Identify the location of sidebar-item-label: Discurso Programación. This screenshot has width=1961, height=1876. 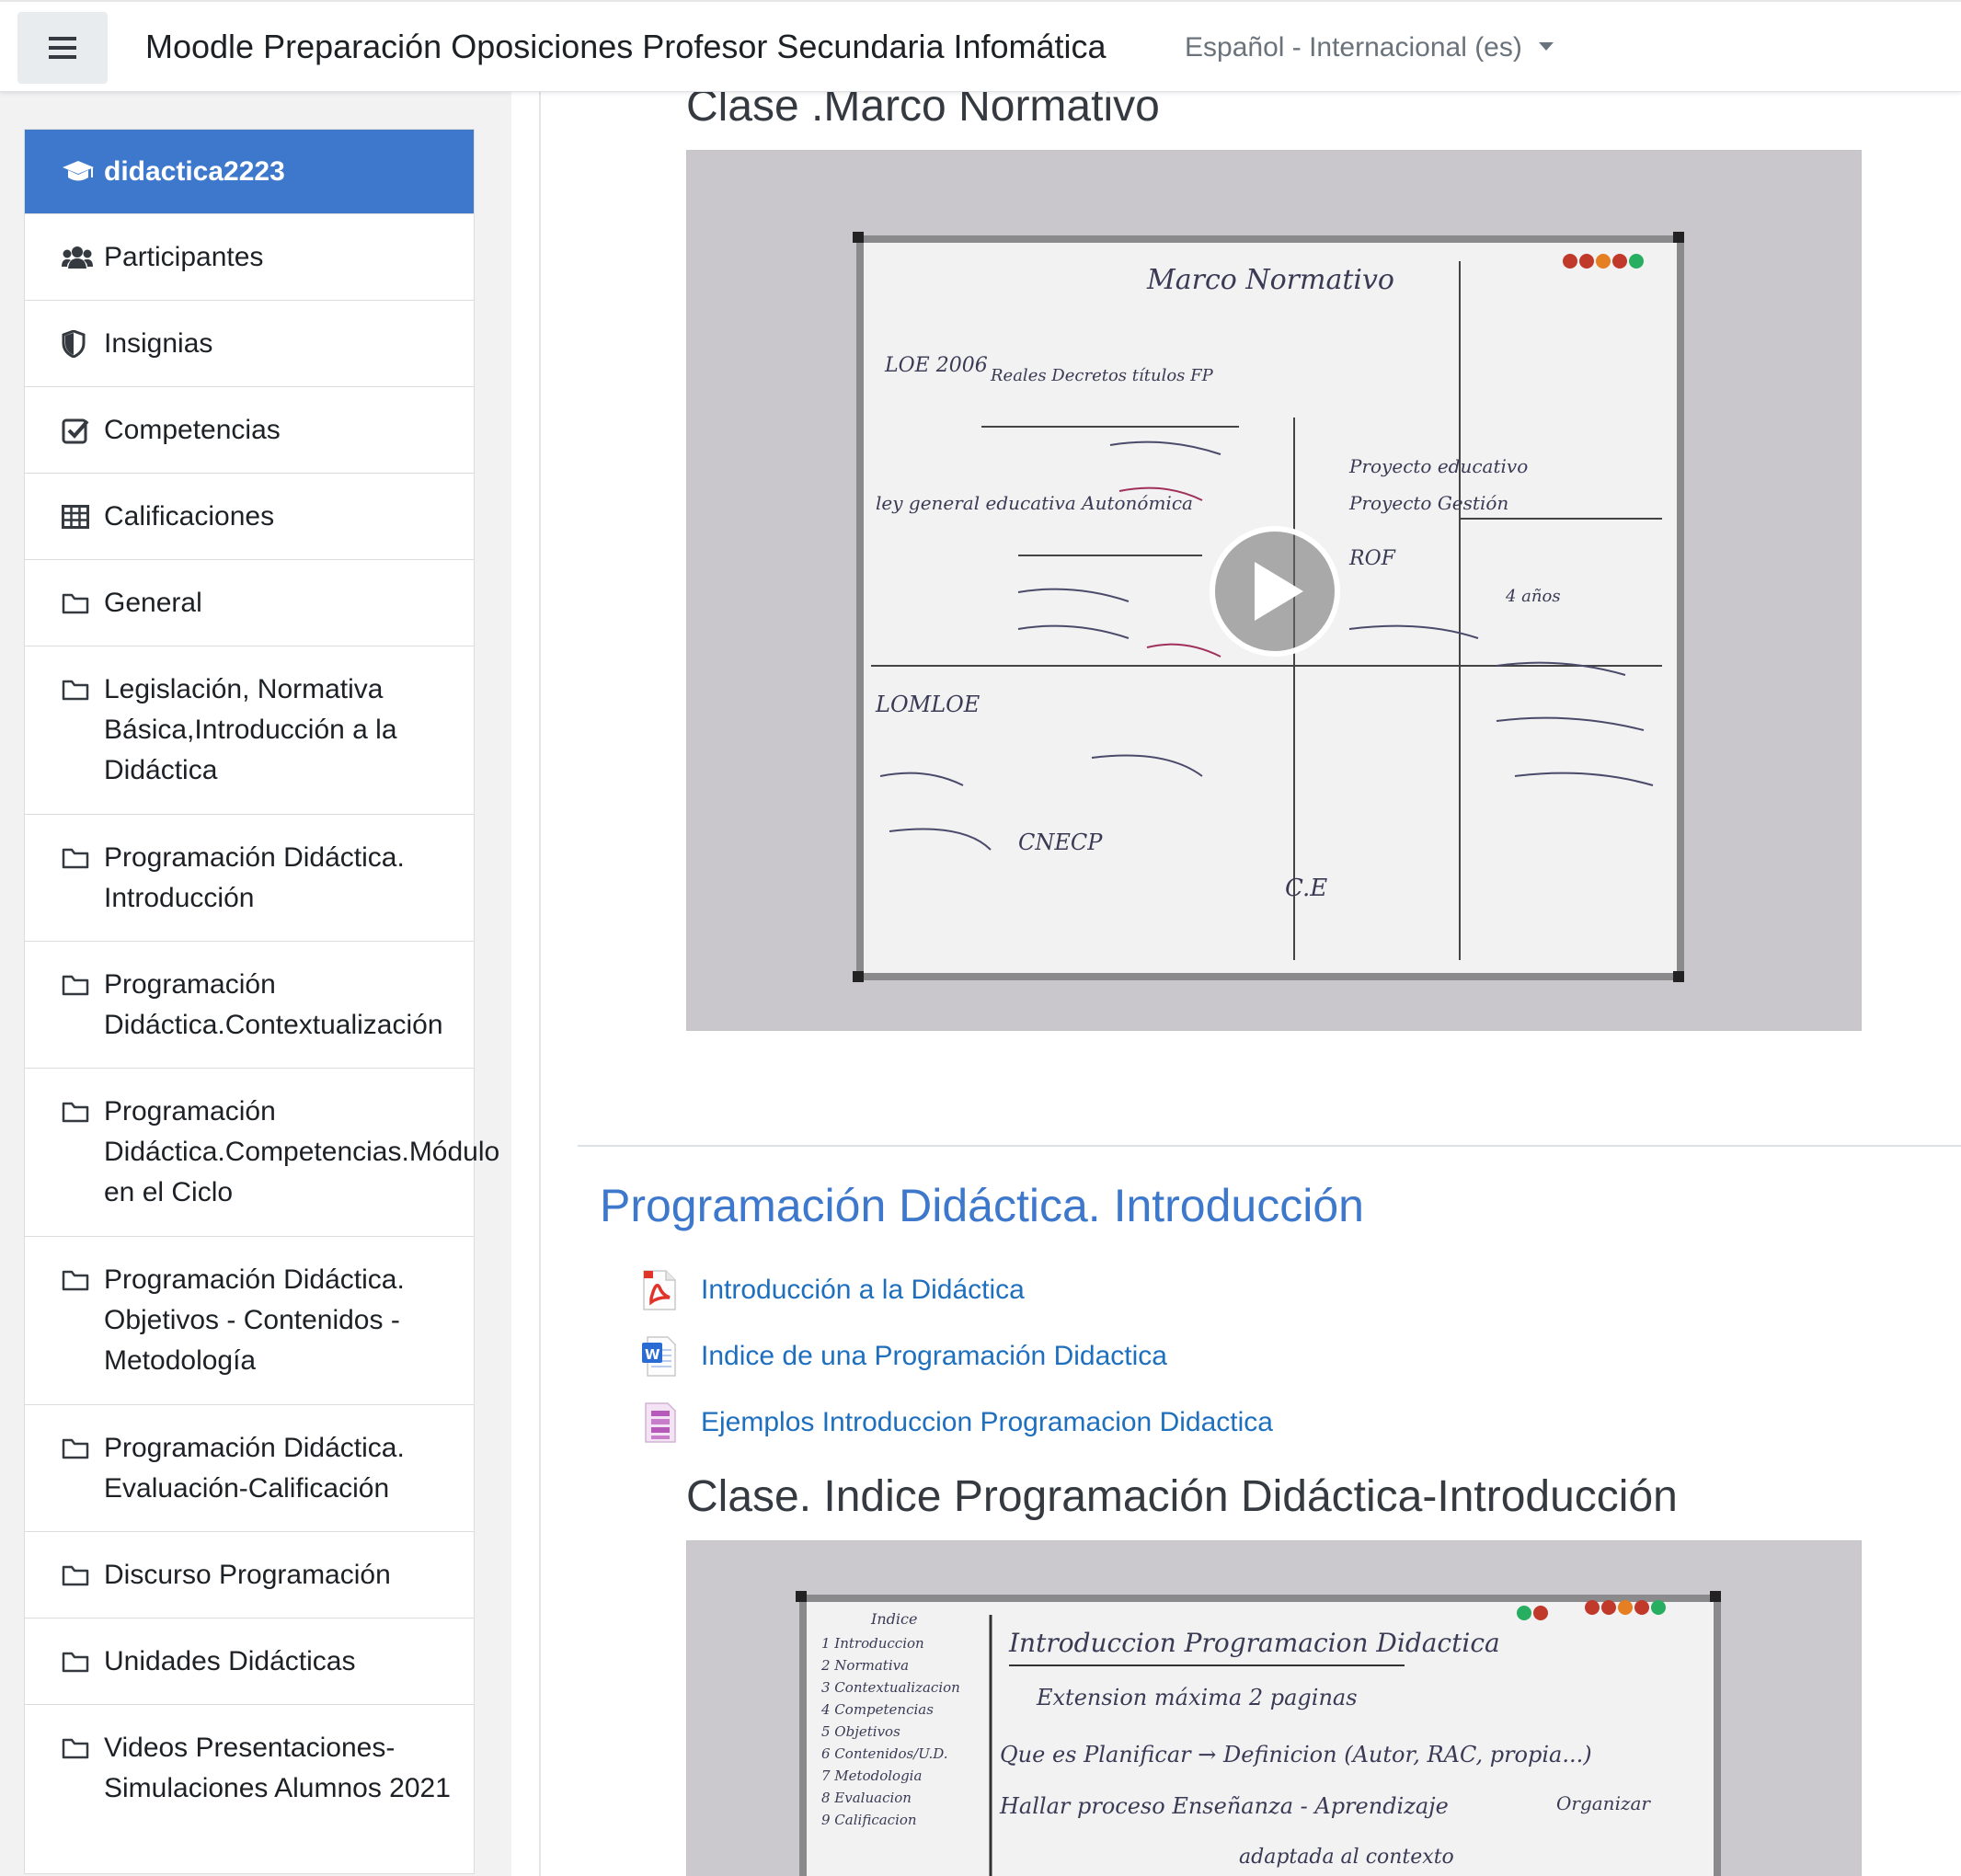
(247, 1574).